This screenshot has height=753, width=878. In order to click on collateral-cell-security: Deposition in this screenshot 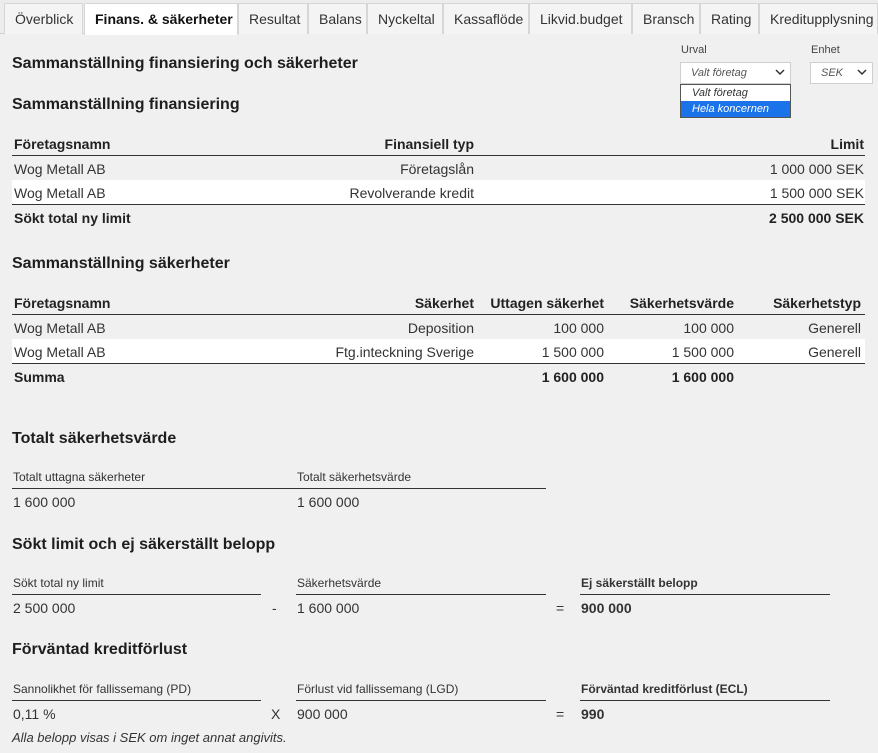, I will do `click(440, 328)`.